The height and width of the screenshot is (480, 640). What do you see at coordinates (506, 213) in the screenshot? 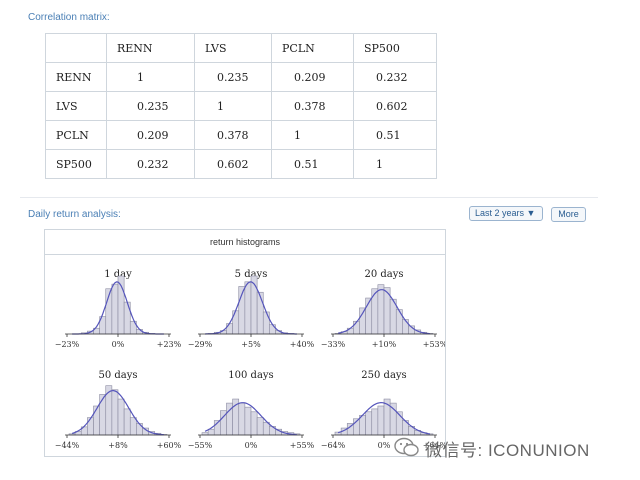
I see `range-select: Last 2 years ▼` at bounding box center [506, 213].